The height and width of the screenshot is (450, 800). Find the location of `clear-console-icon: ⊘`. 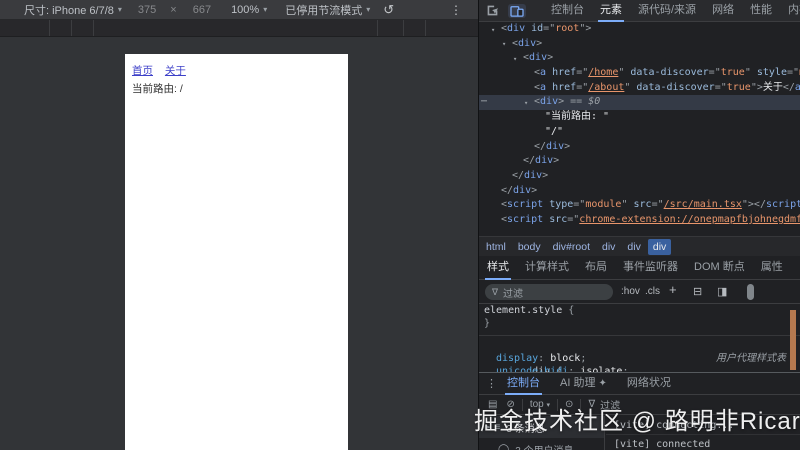

clear-console-icon: ⊘ is located at coordinates (510, 404).